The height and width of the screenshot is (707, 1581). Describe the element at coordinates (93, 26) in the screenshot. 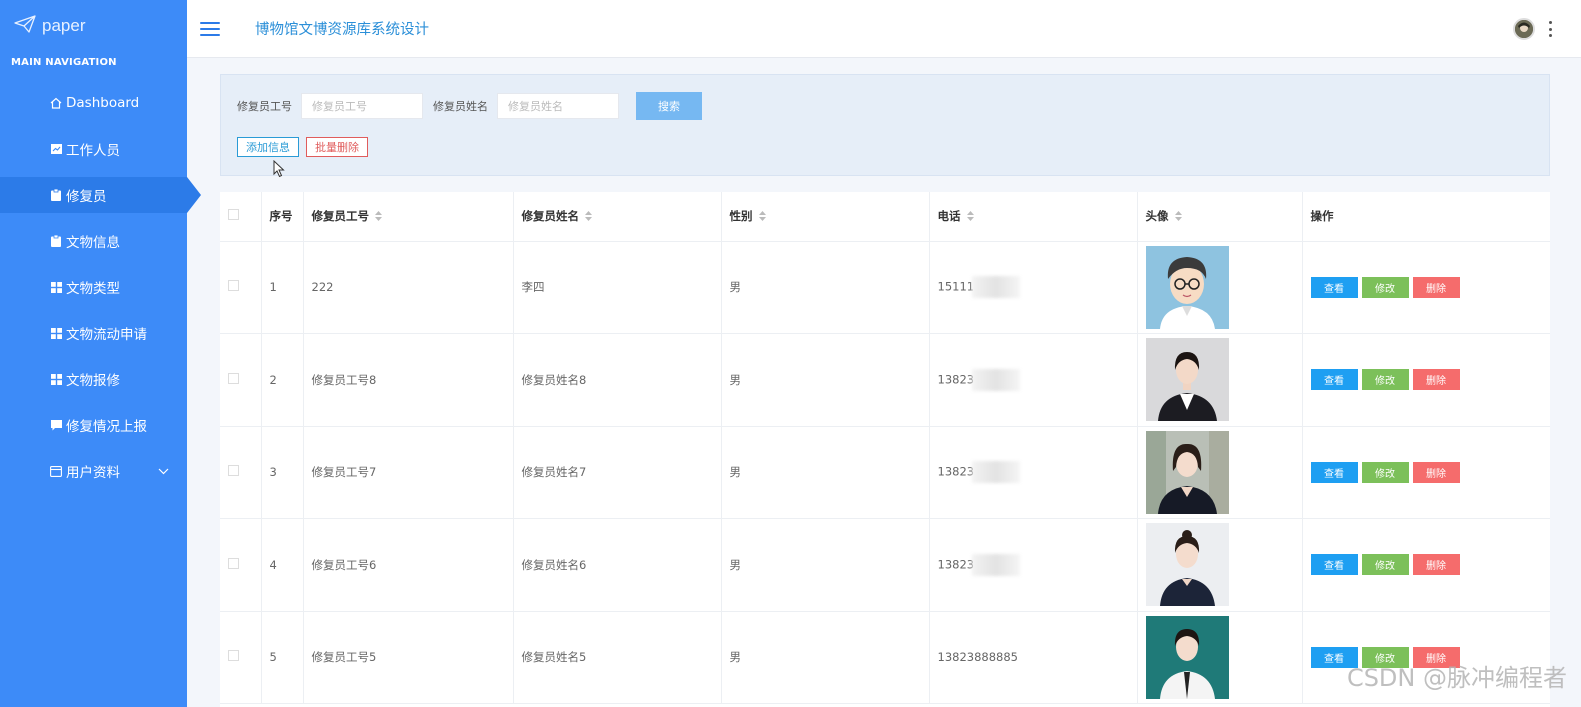

I see `brand: paper` at that location.